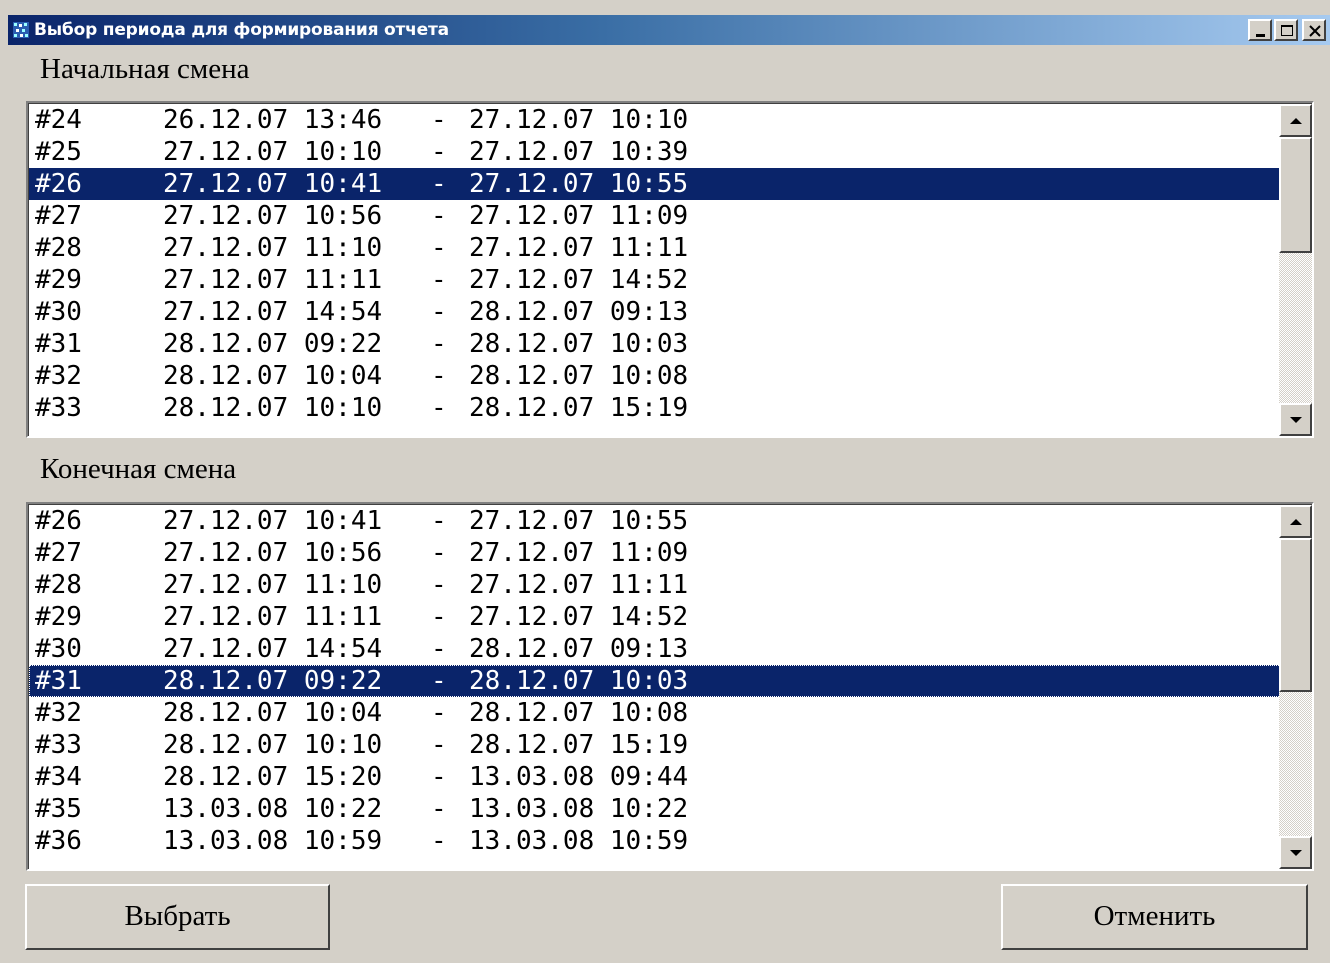  I want to click on shift-end: 13.03.08 10:59, so click(579, 841).